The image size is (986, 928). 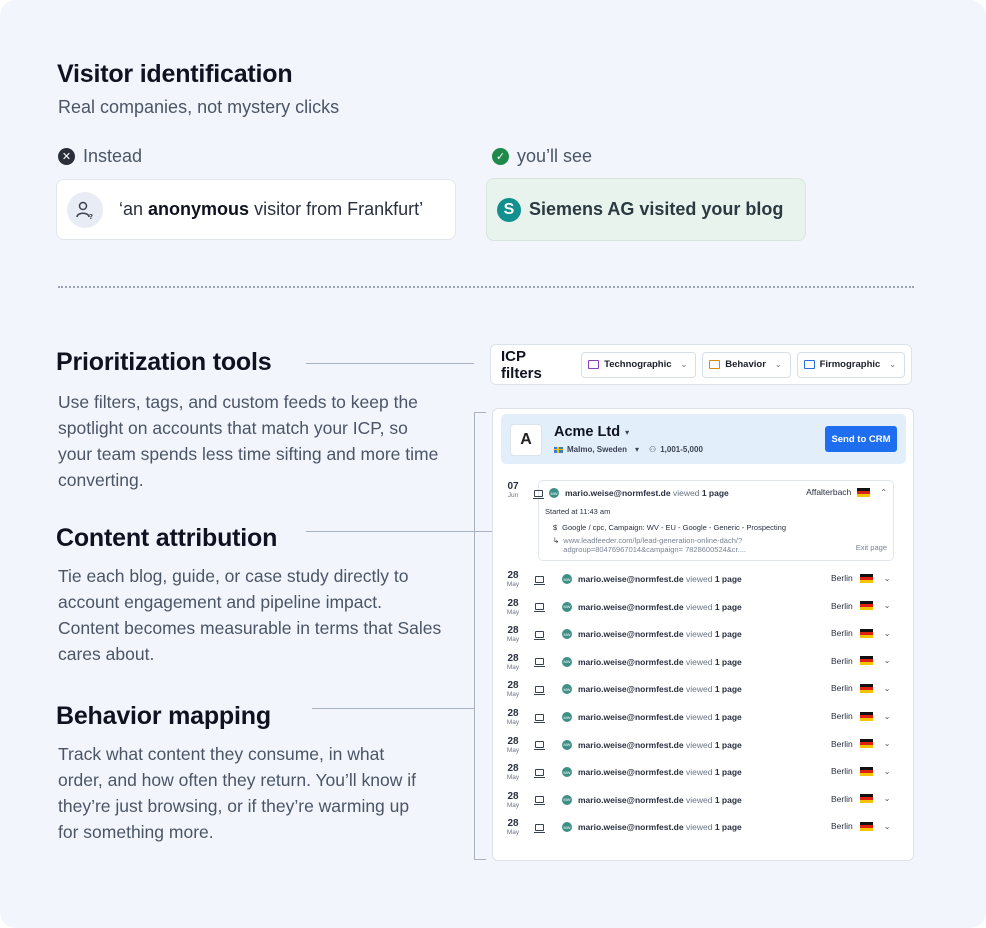 I want to click on behavior-mapping-title: Behavior mapping, so click(x=163, y=716).